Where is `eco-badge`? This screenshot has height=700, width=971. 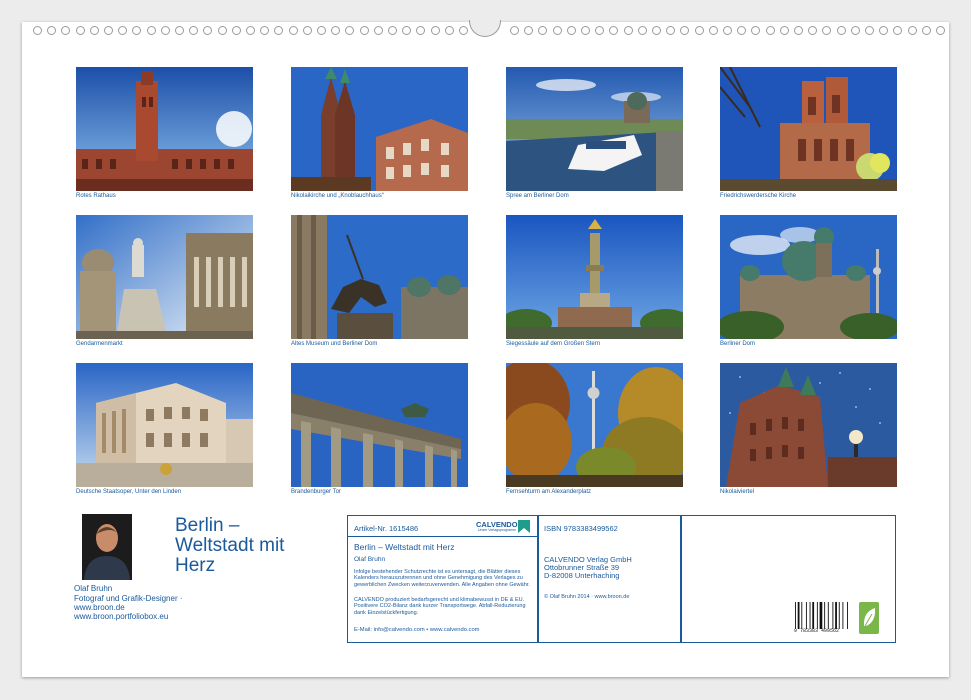
eco-badge is located at coordinates (869, 618).